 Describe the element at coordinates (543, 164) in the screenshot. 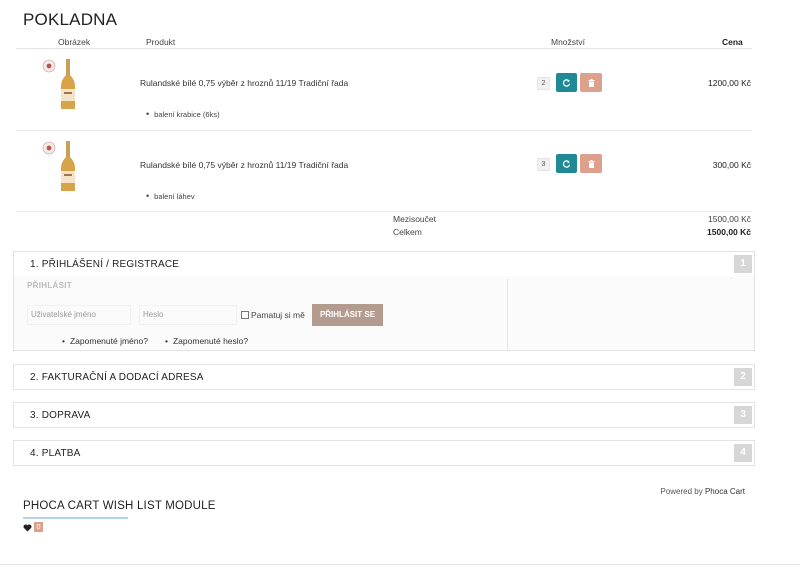

I see `quantity-input: 3` at that location.